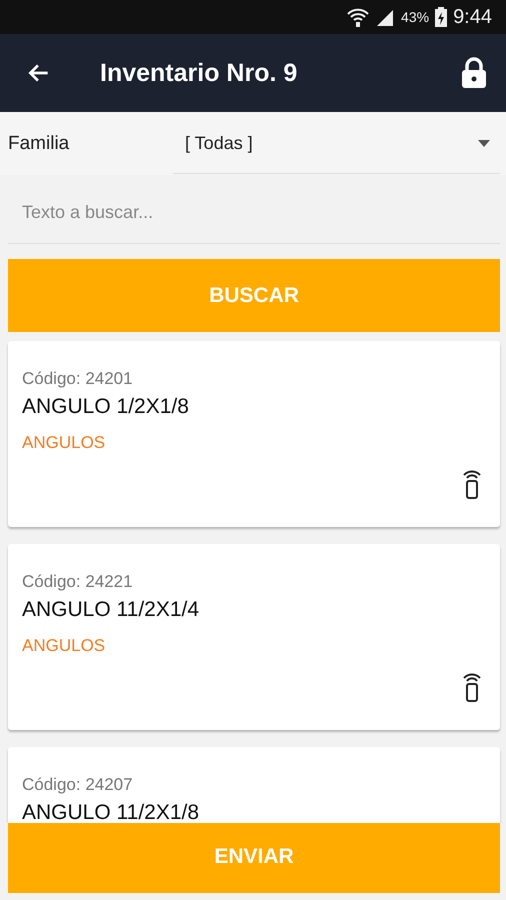  What do you see at coordinates (474, 73) in the screenshot?
I see `lock-button` at bounding box center [474, 73].